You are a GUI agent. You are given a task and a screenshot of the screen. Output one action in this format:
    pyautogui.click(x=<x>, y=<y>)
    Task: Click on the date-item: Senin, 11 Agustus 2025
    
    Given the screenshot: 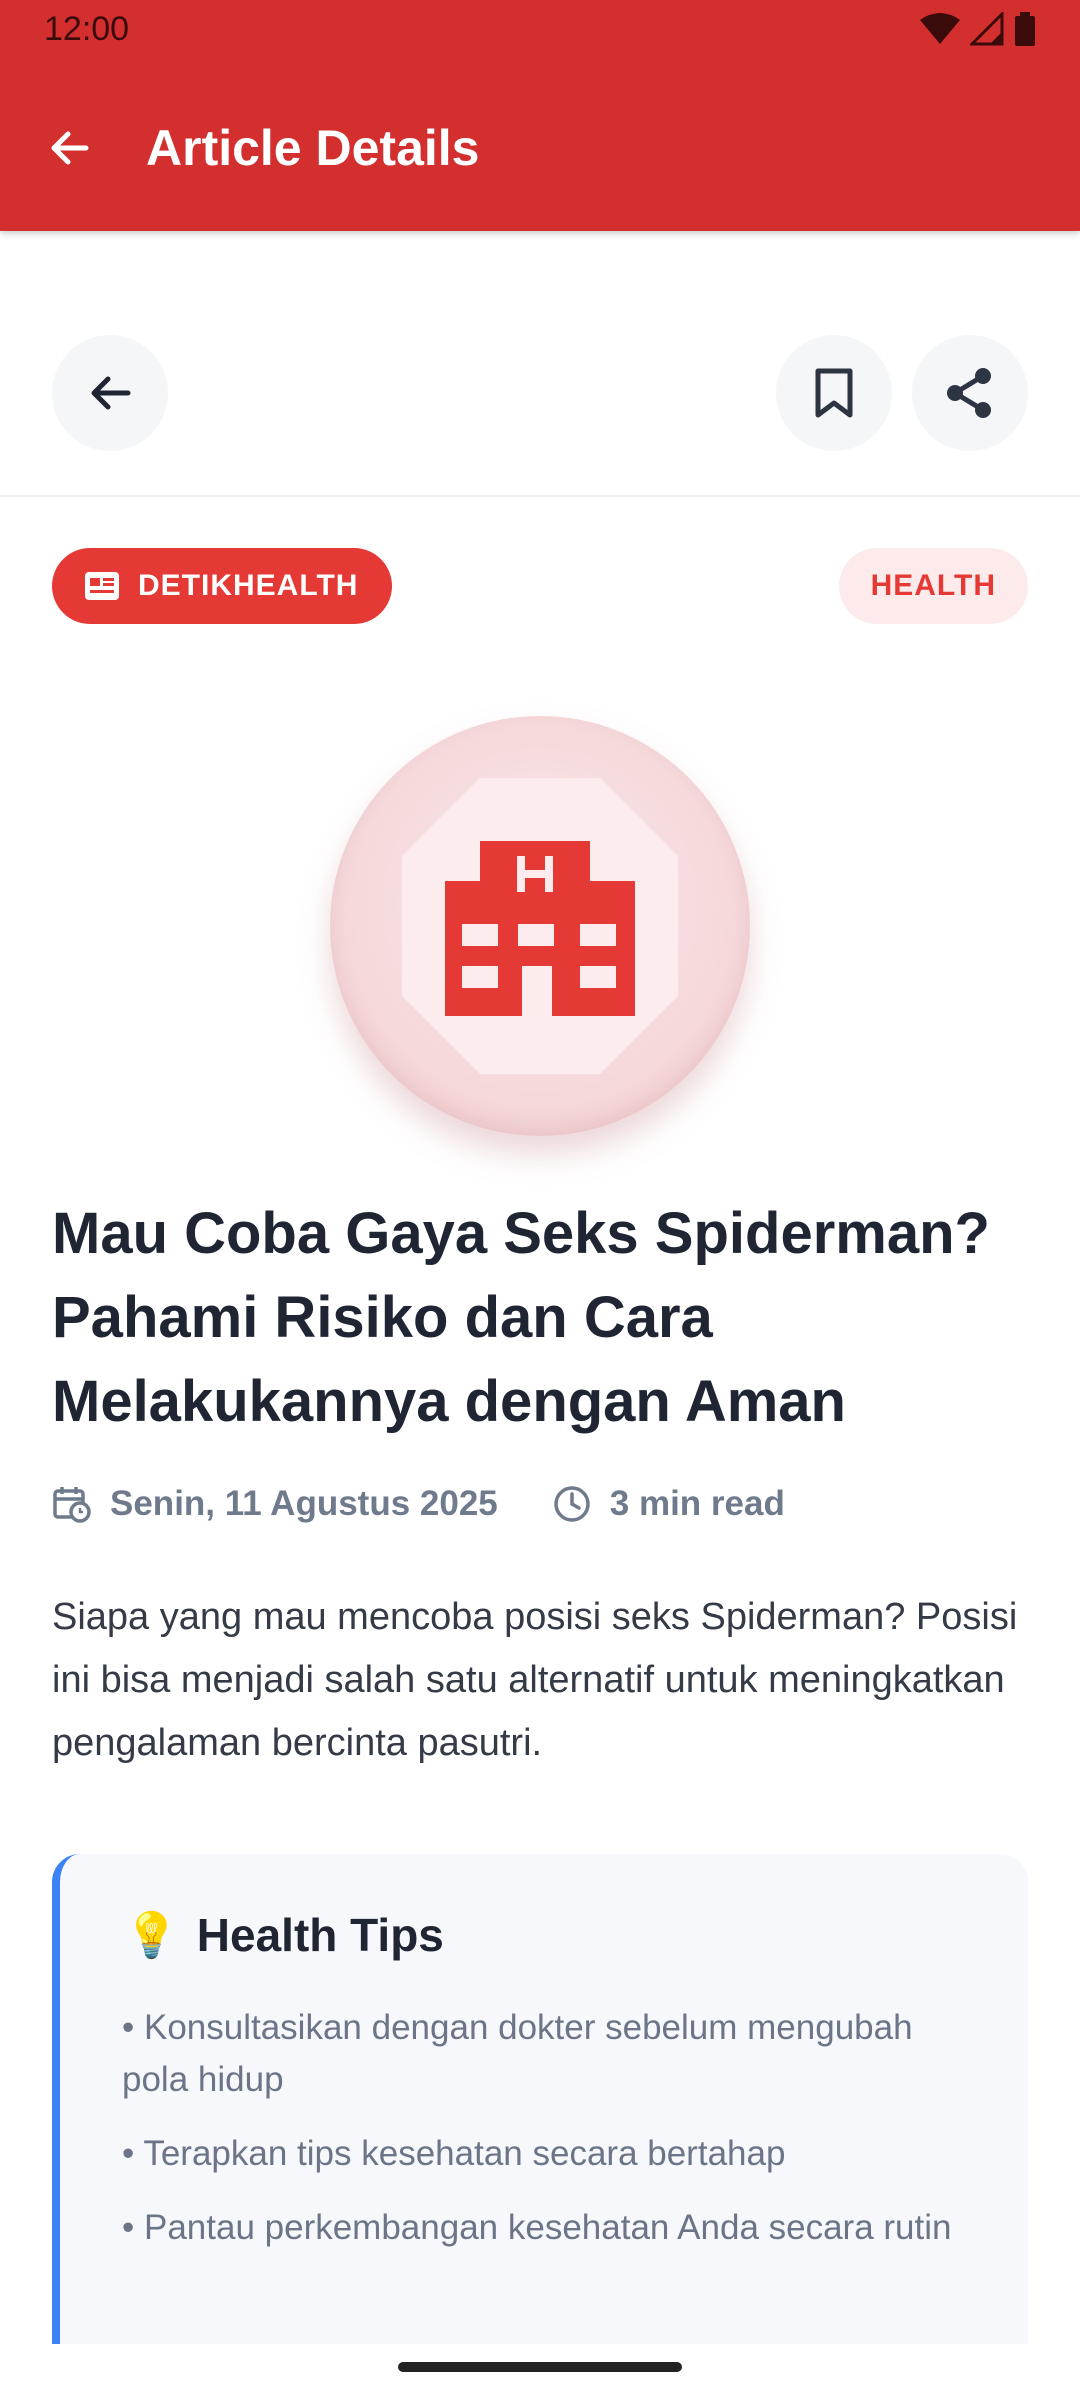 What is the action you would take?
    pyautogui.click(x=275, y=1504)
    